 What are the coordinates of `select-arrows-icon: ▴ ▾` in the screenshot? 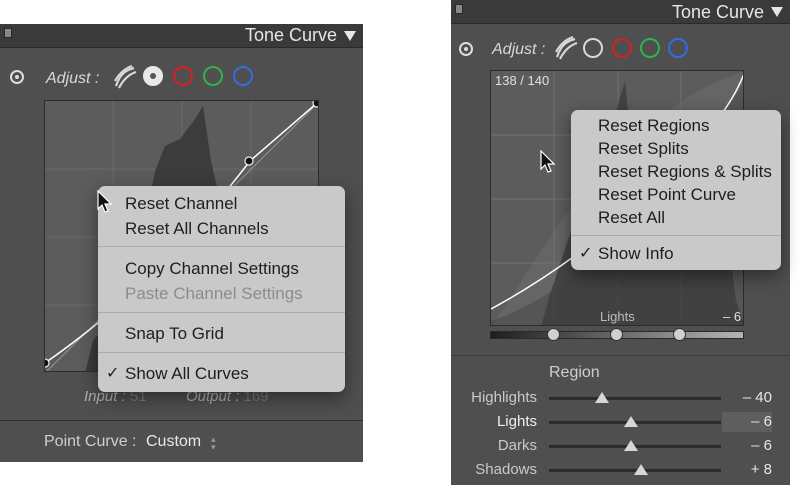 It's located at (213, 443).